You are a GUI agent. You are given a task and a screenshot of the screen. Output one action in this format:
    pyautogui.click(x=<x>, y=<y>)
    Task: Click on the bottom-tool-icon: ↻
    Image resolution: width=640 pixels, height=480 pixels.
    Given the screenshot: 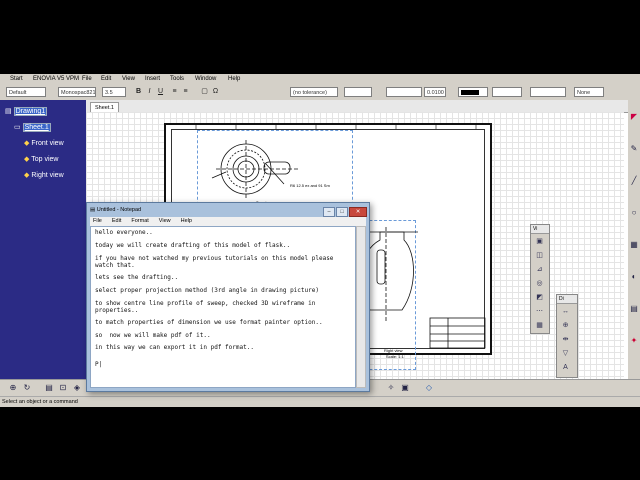 What is the action you would take?
    pyautogui.click(x=27, y=388)
    